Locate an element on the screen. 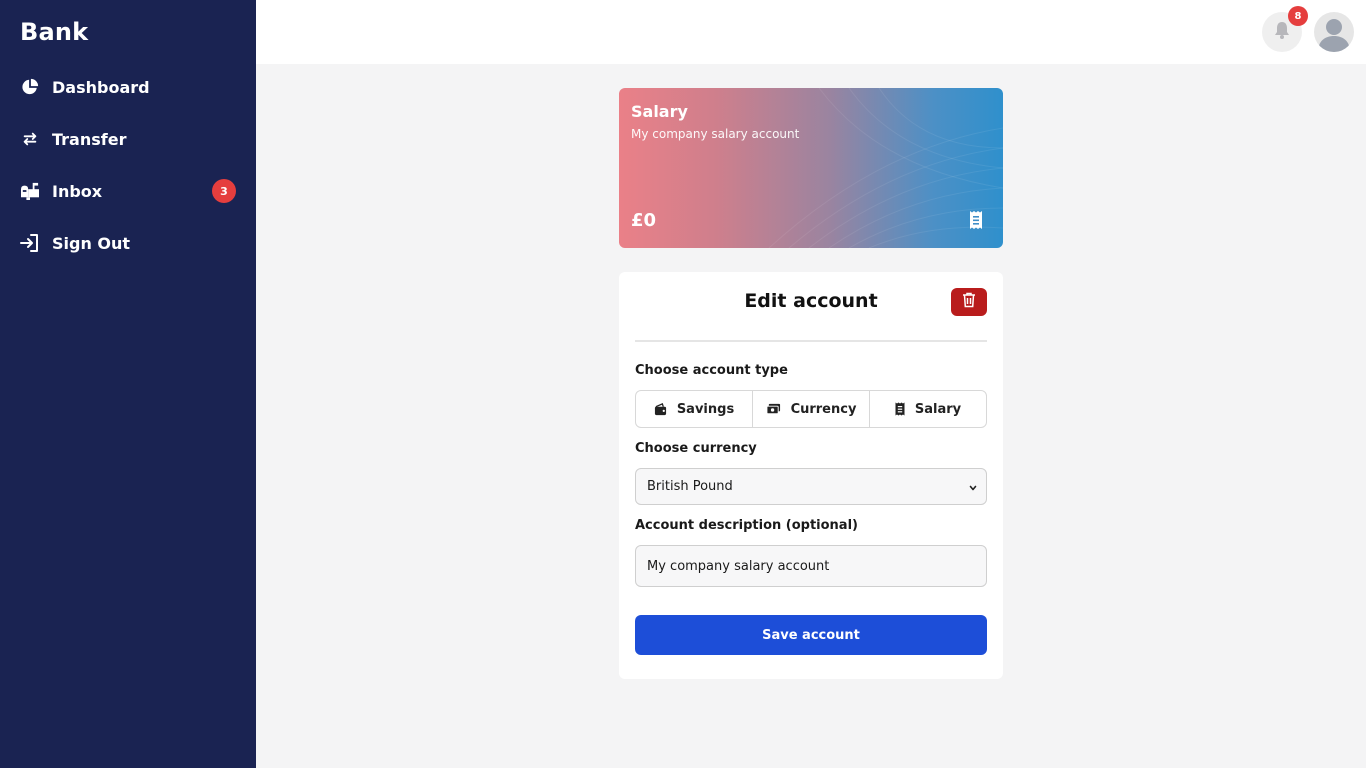 This screenshot has width=1366, height=768. account-description-input: My company salary account is located at coordinates (811, 566).